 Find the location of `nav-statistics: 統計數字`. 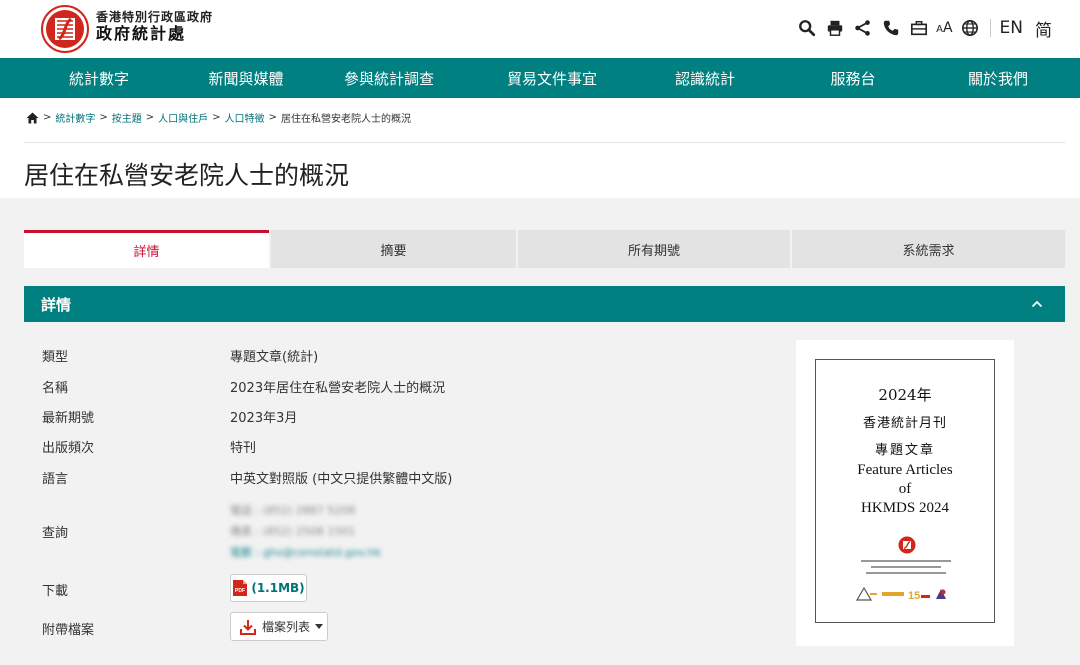

nav-statistics: 統計數字 is located at coordinates (99, 78).